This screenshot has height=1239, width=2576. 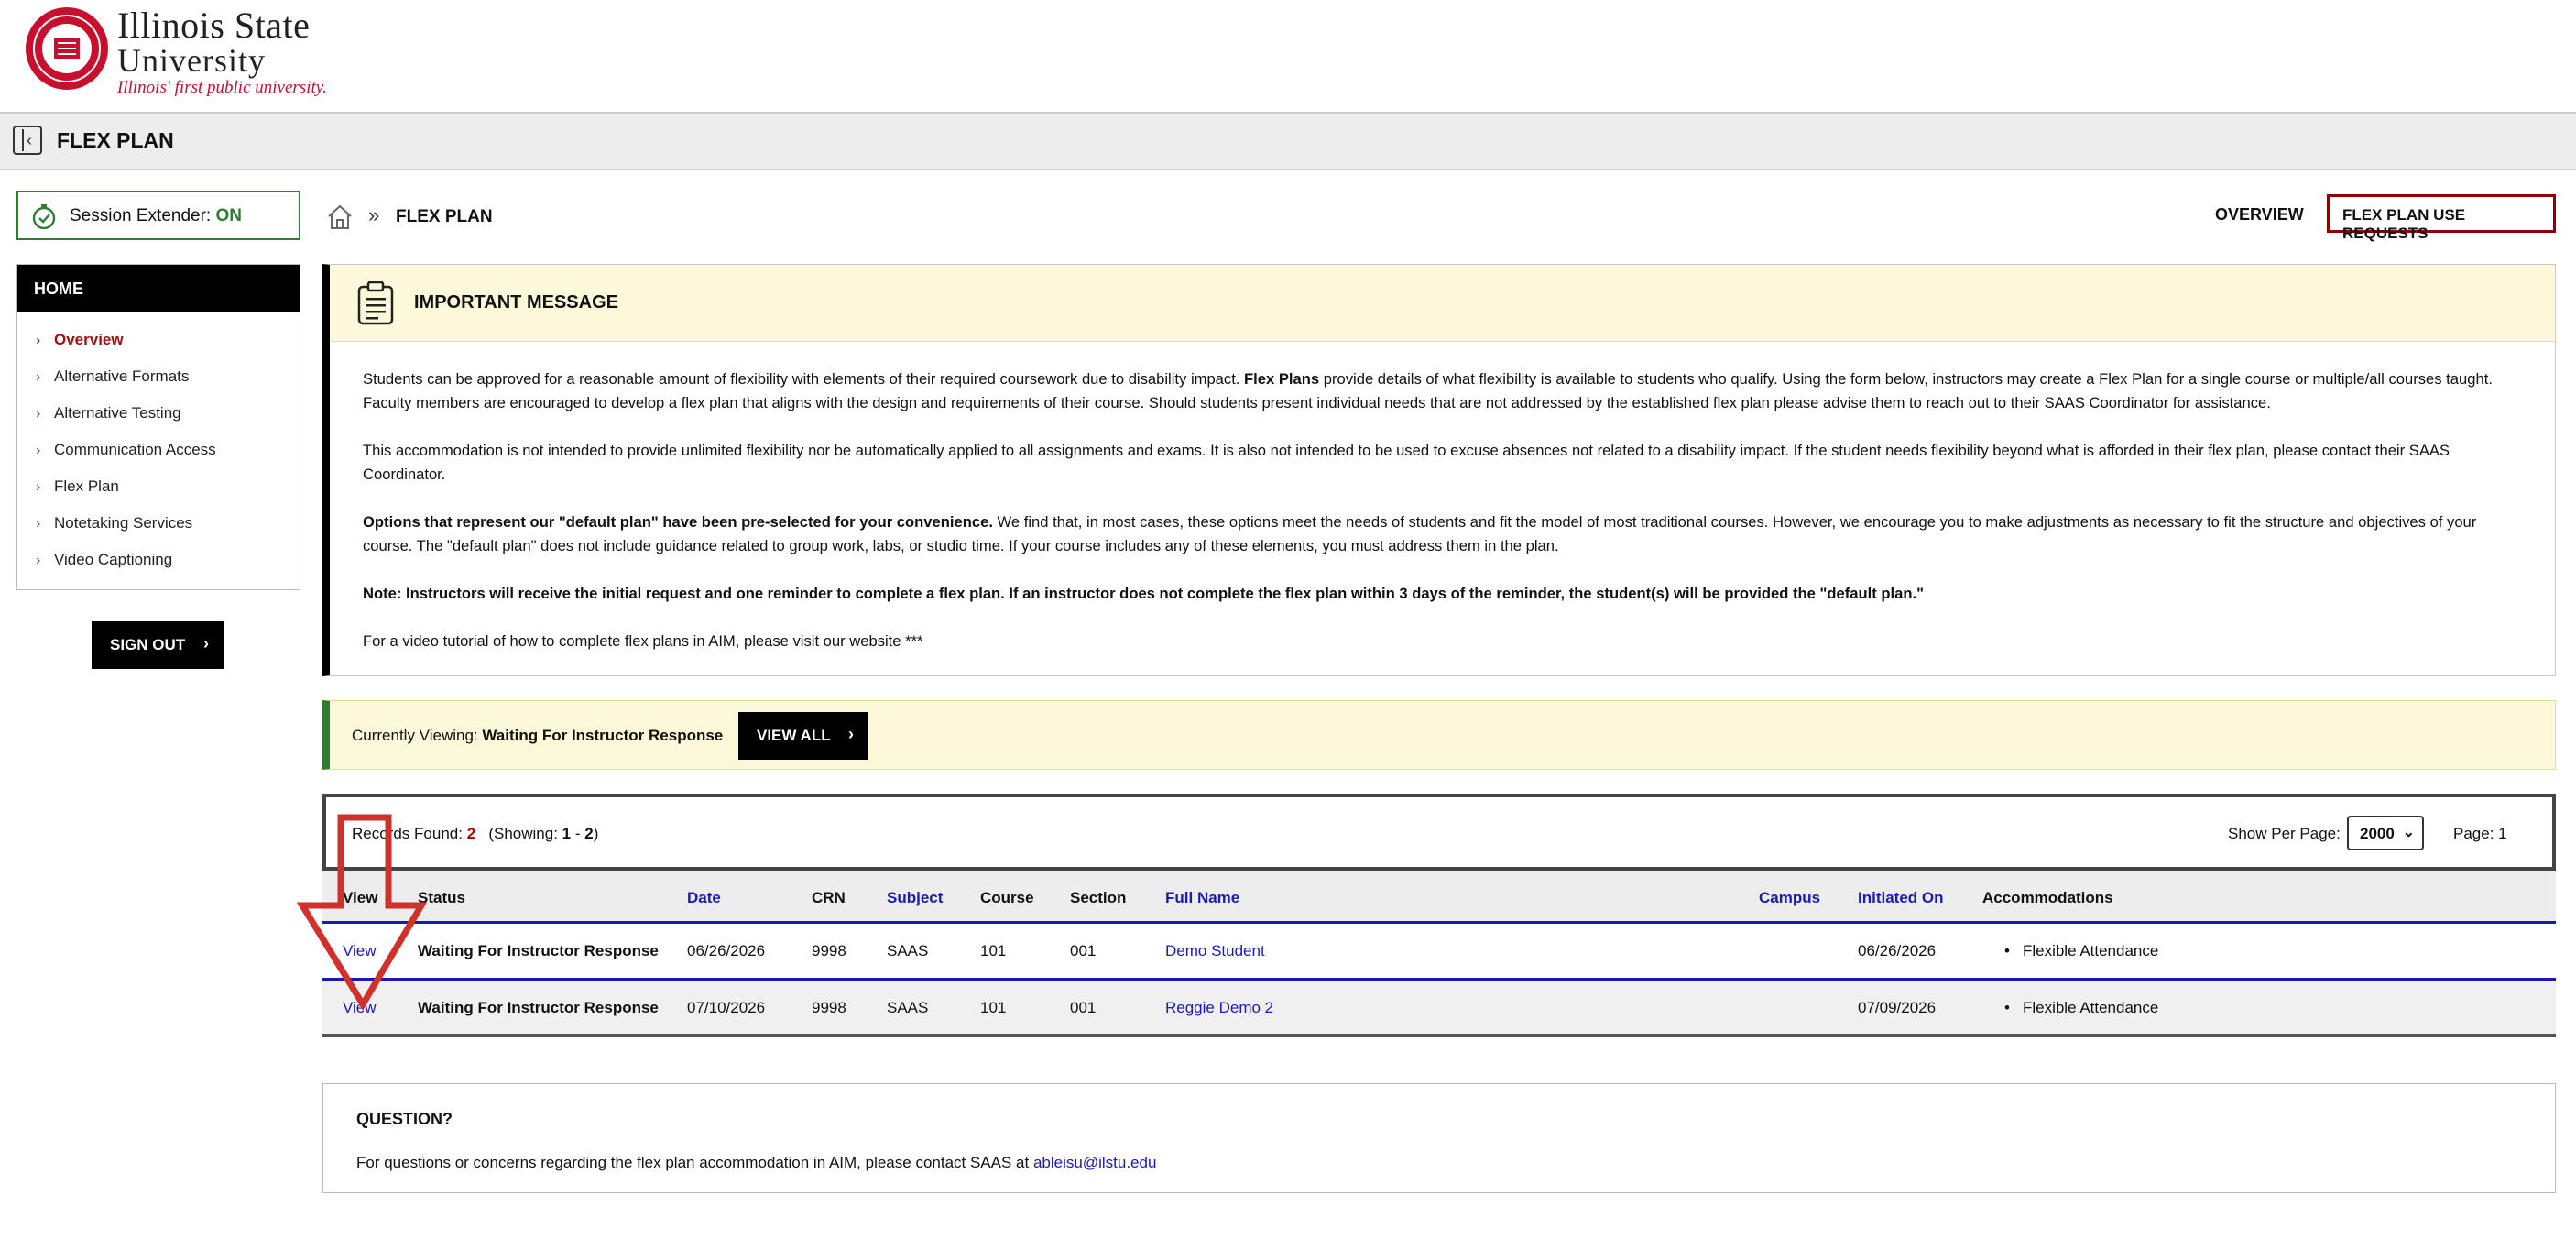 I want to click on sidebar-nav-heading: HOME, so click(x=158, y=288).